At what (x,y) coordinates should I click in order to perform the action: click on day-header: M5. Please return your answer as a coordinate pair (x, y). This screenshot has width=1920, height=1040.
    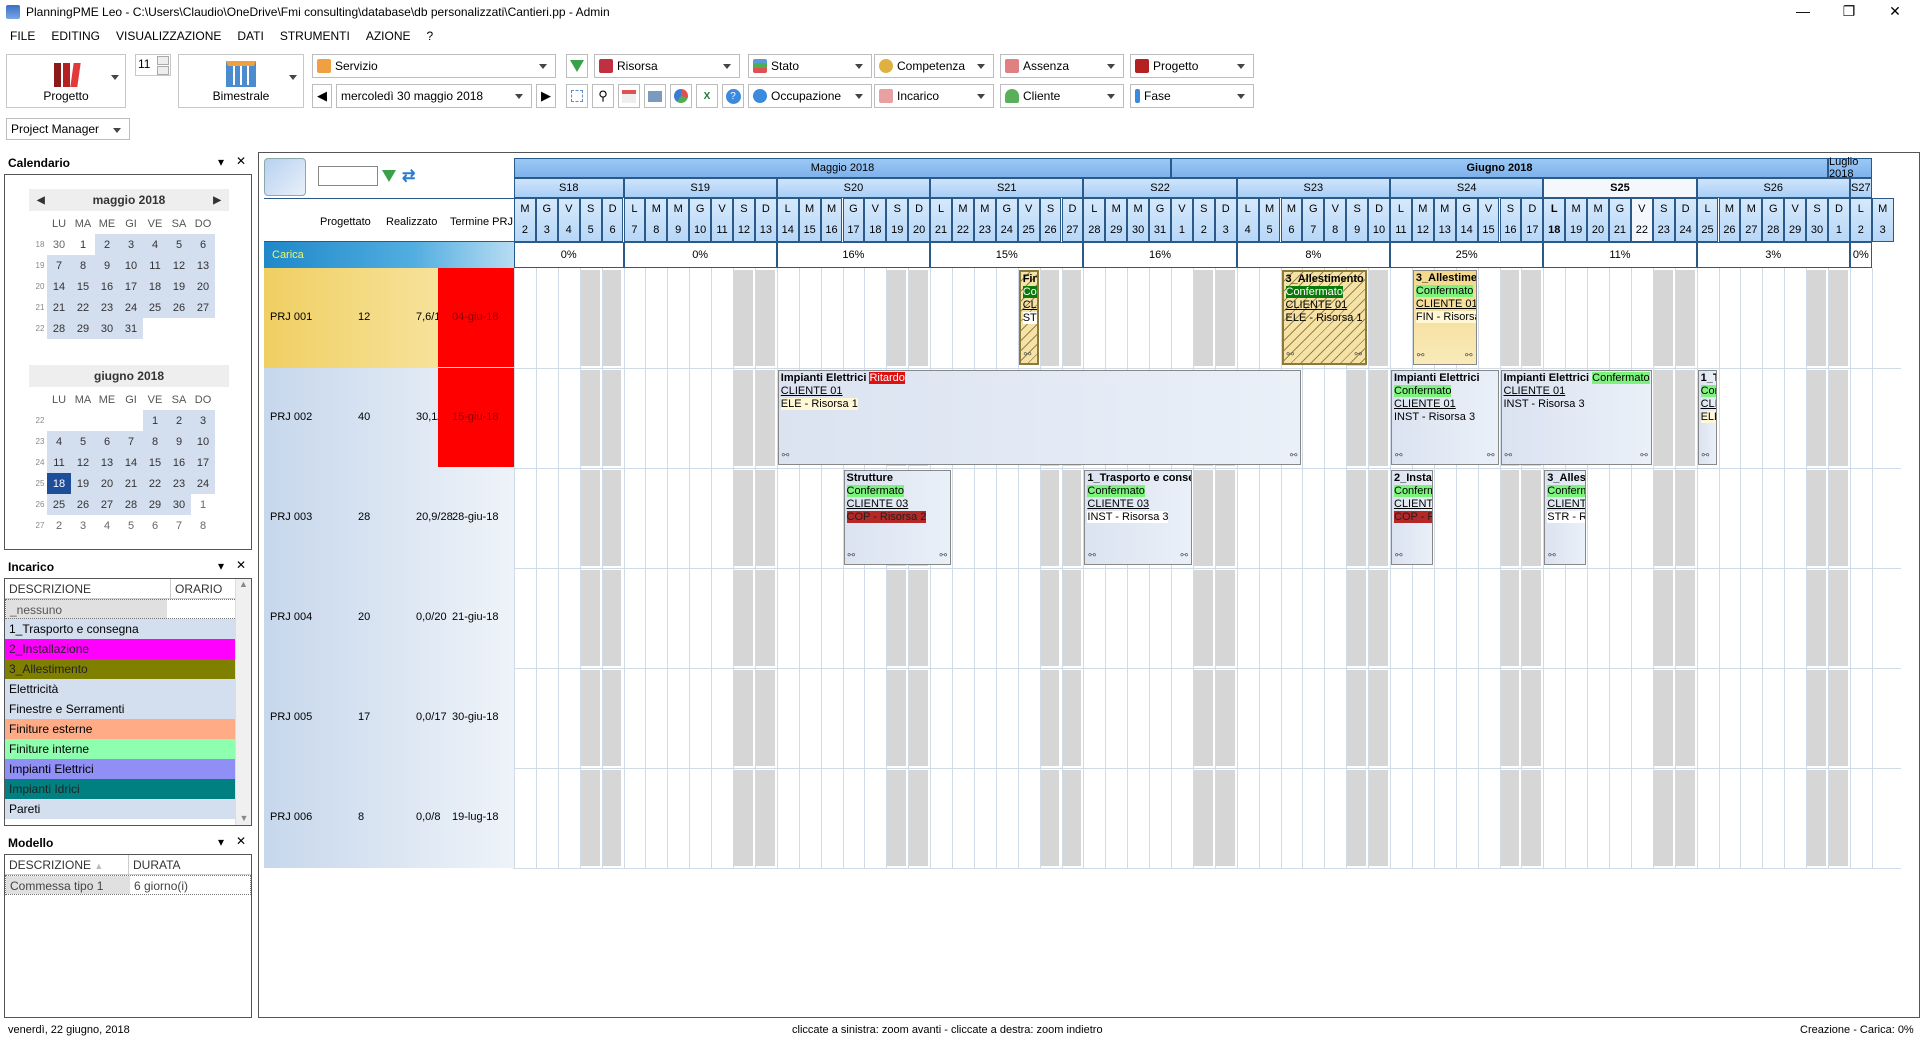
    Looking at the image, I should click on (1269, 220).